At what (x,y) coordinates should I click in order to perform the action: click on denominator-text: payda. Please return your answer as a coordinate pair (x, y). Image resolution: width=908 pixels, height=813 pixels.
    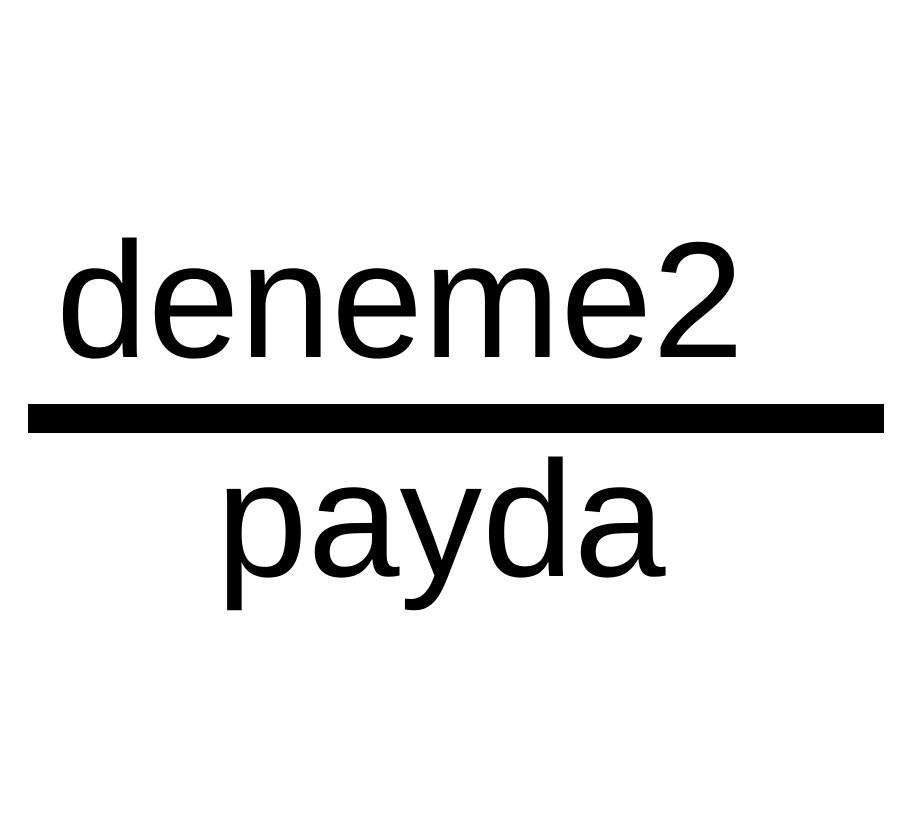
    Looking at the image, I should click on (441, 519).